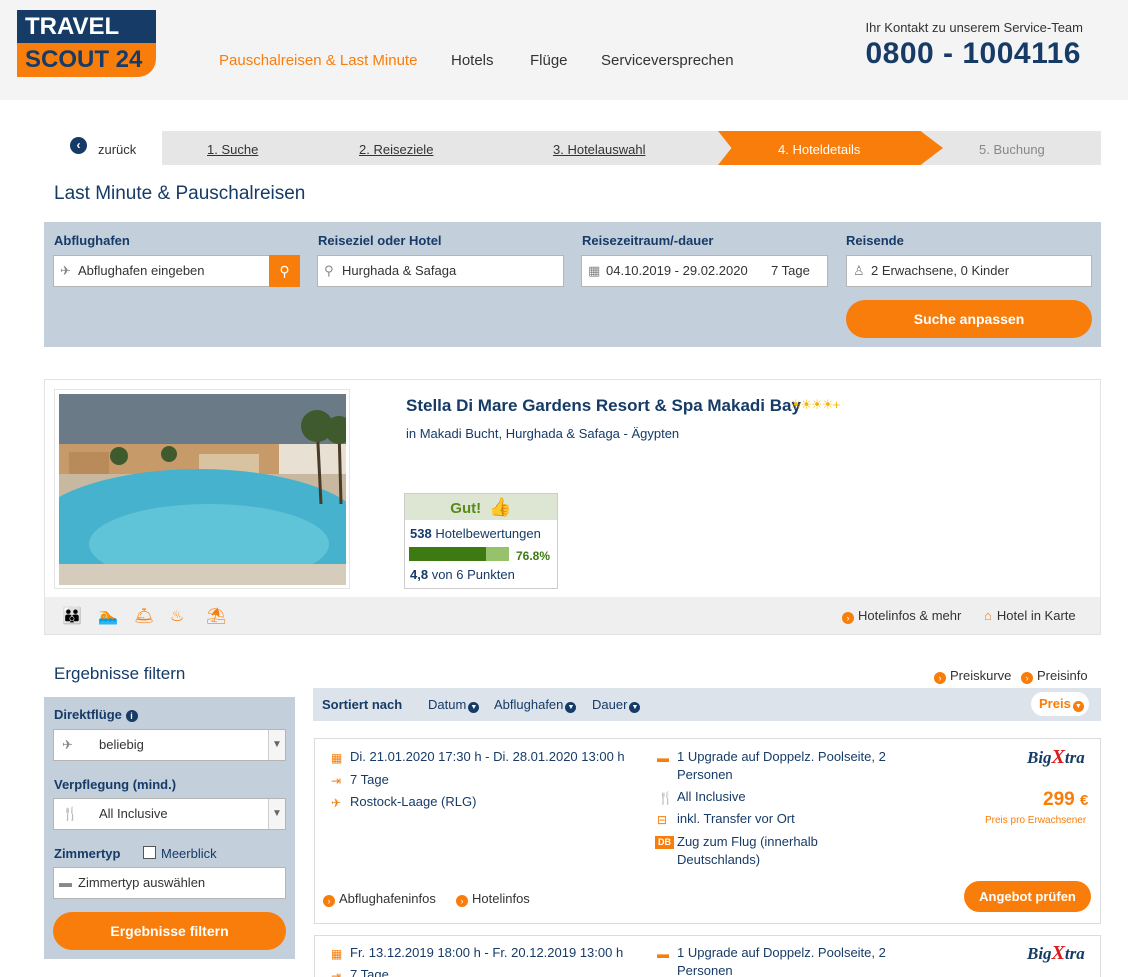  I want to click on swim-icon: 🏊, so click(108, 616).